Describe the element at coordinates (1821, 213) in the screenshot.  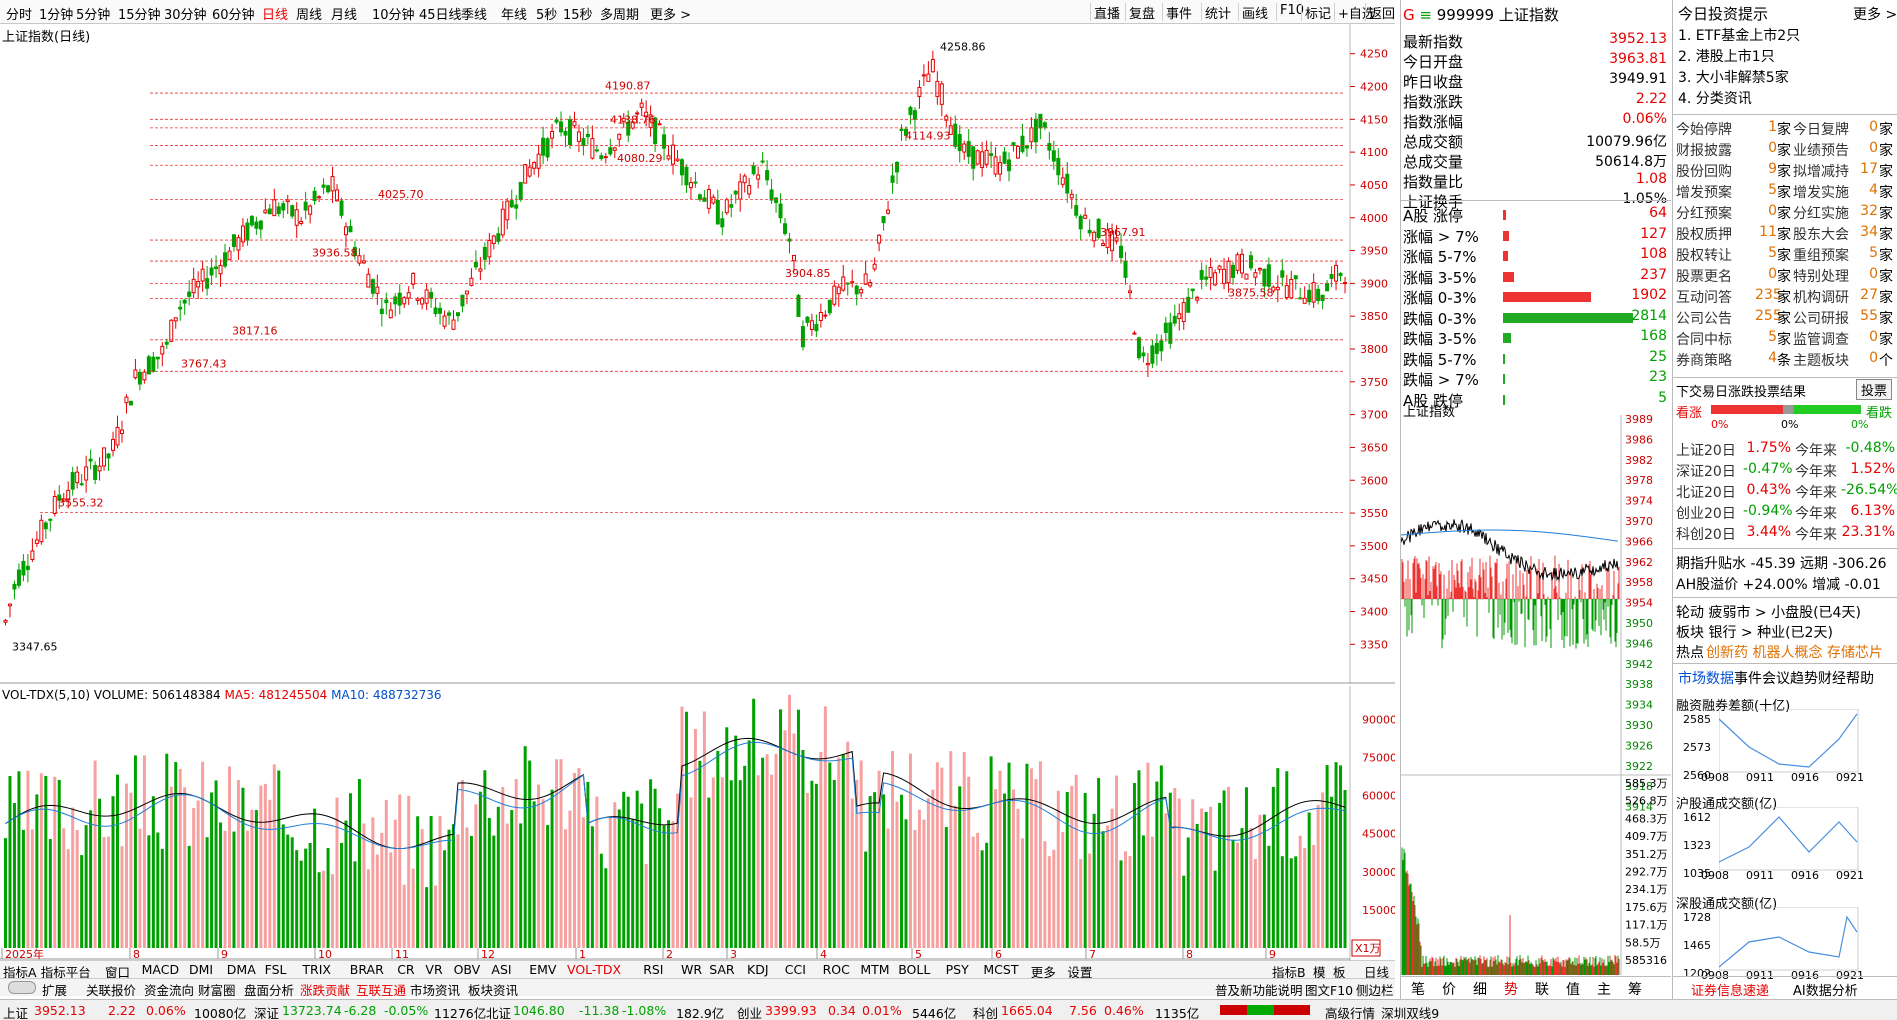
I see `grid-label2: 分红实施` at that location.